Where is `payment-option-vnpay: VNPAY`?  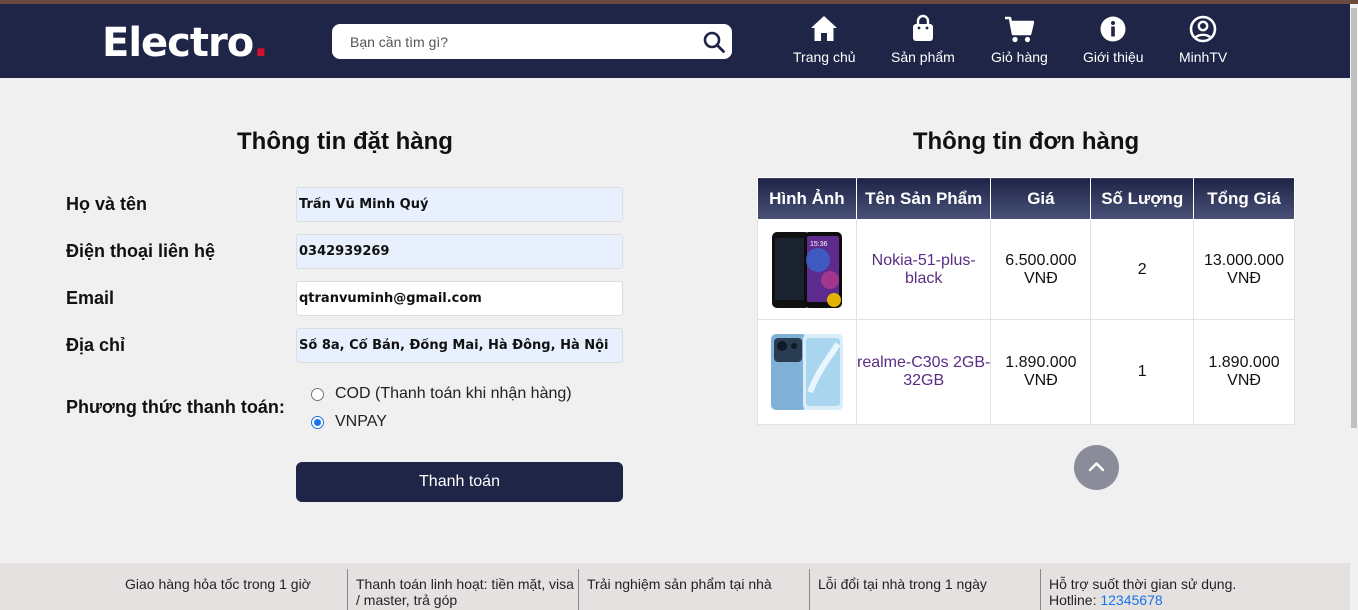 payment-option-vnpay: VNPAY is located at coordinates (349, 422).